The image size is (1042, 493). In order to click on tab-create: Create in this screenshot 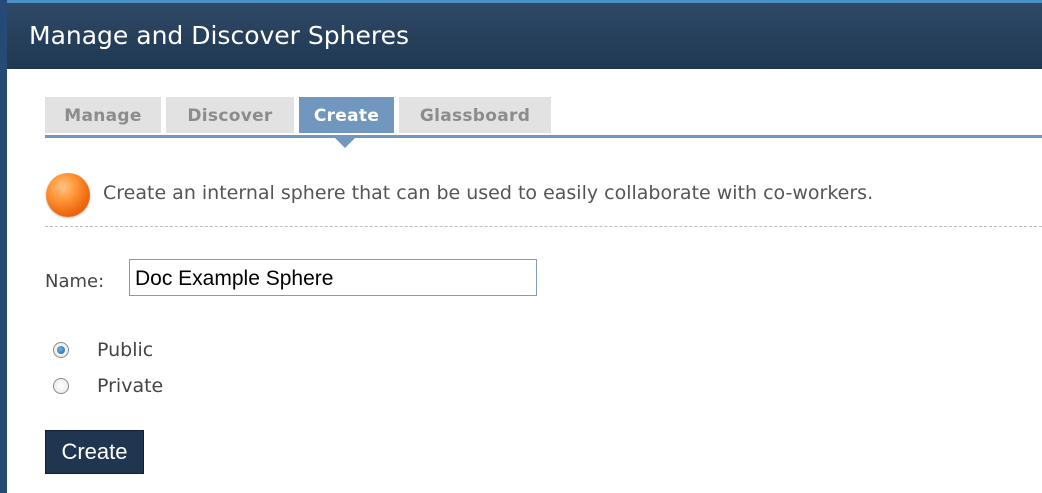, I will do `click(346, 115)`.